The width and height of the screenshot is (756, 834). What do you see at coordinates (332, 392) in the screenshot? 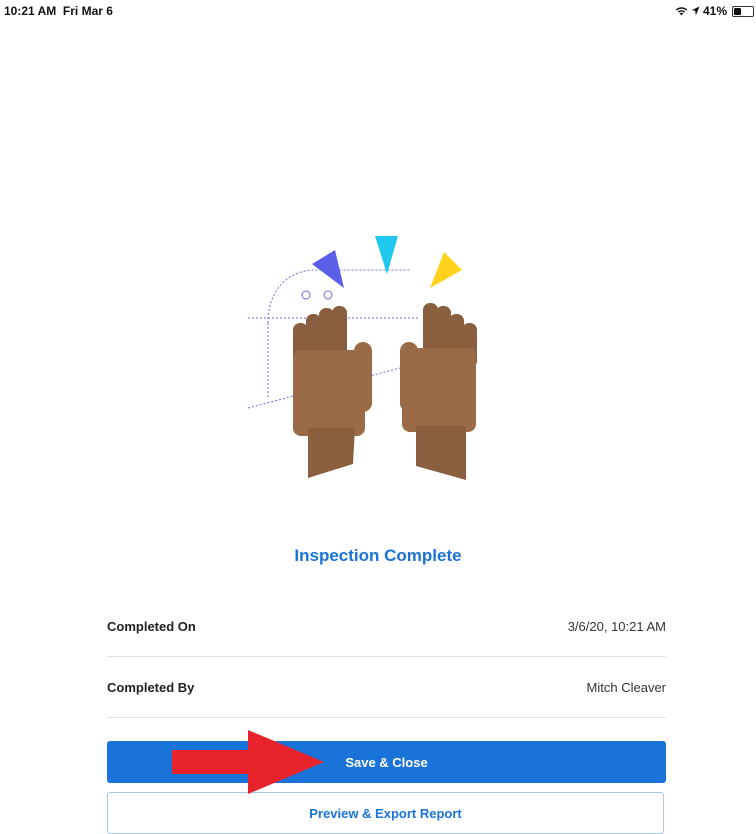
I see `left-hand` at bounding box center [332, 392].